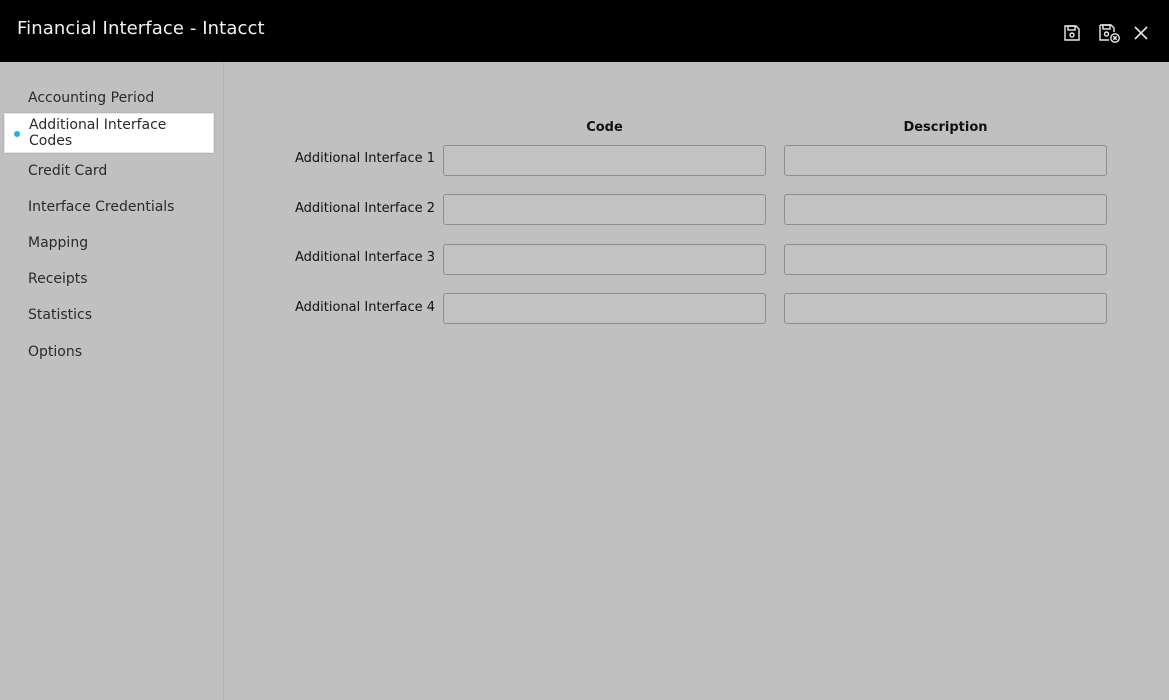 This screenshot has height=700, width=1169. I want to click on sidebar-item-label: Additional Interface Codes, so click(98, 133).